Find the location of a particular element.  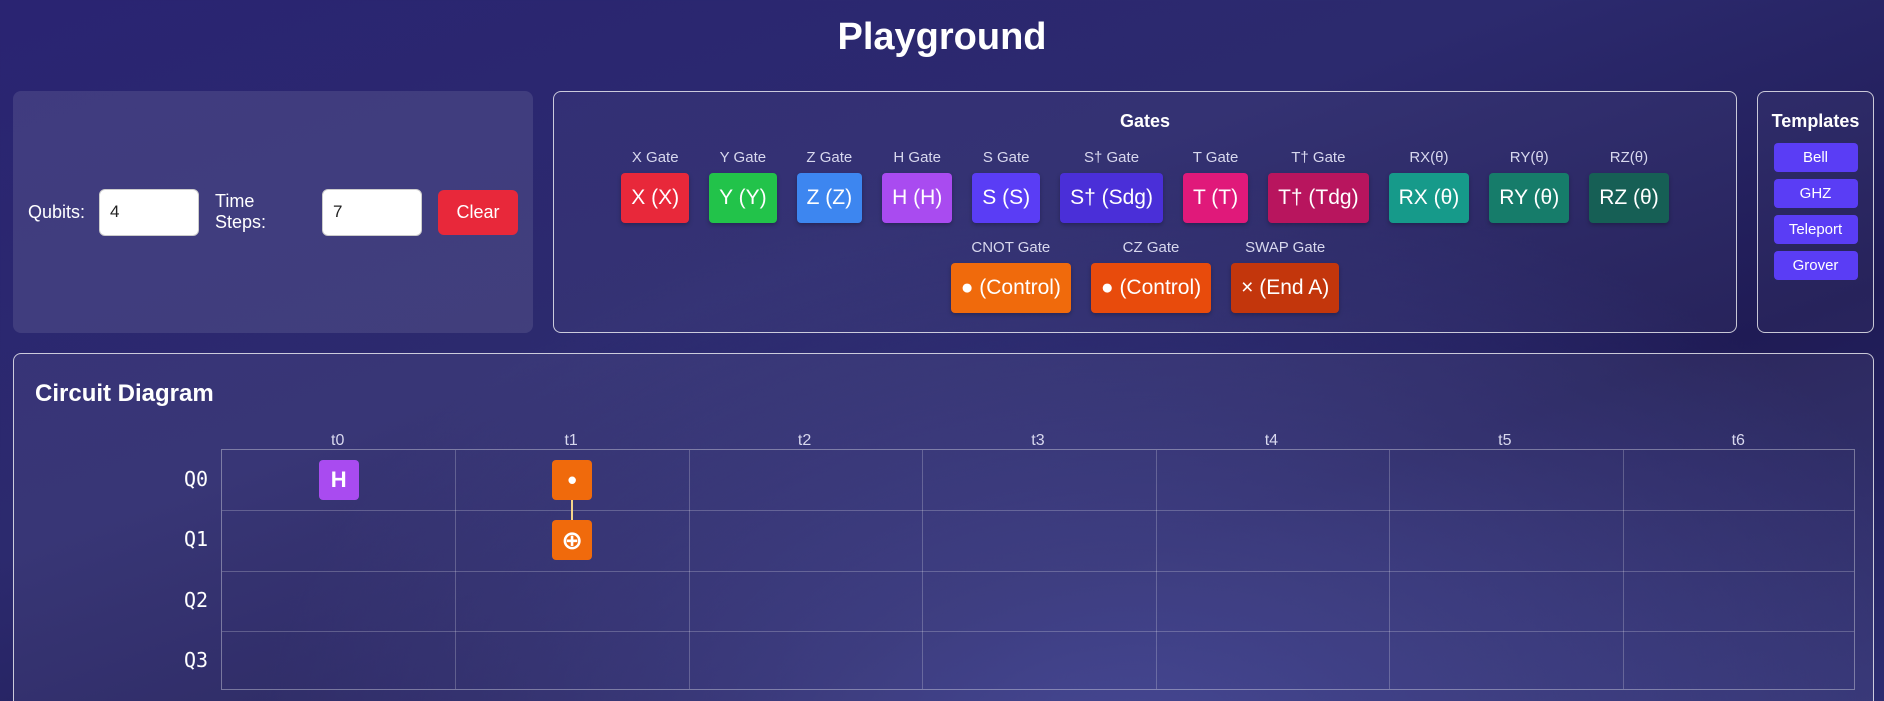

qubit-label: Q0 is located at coordinates (196, 479).